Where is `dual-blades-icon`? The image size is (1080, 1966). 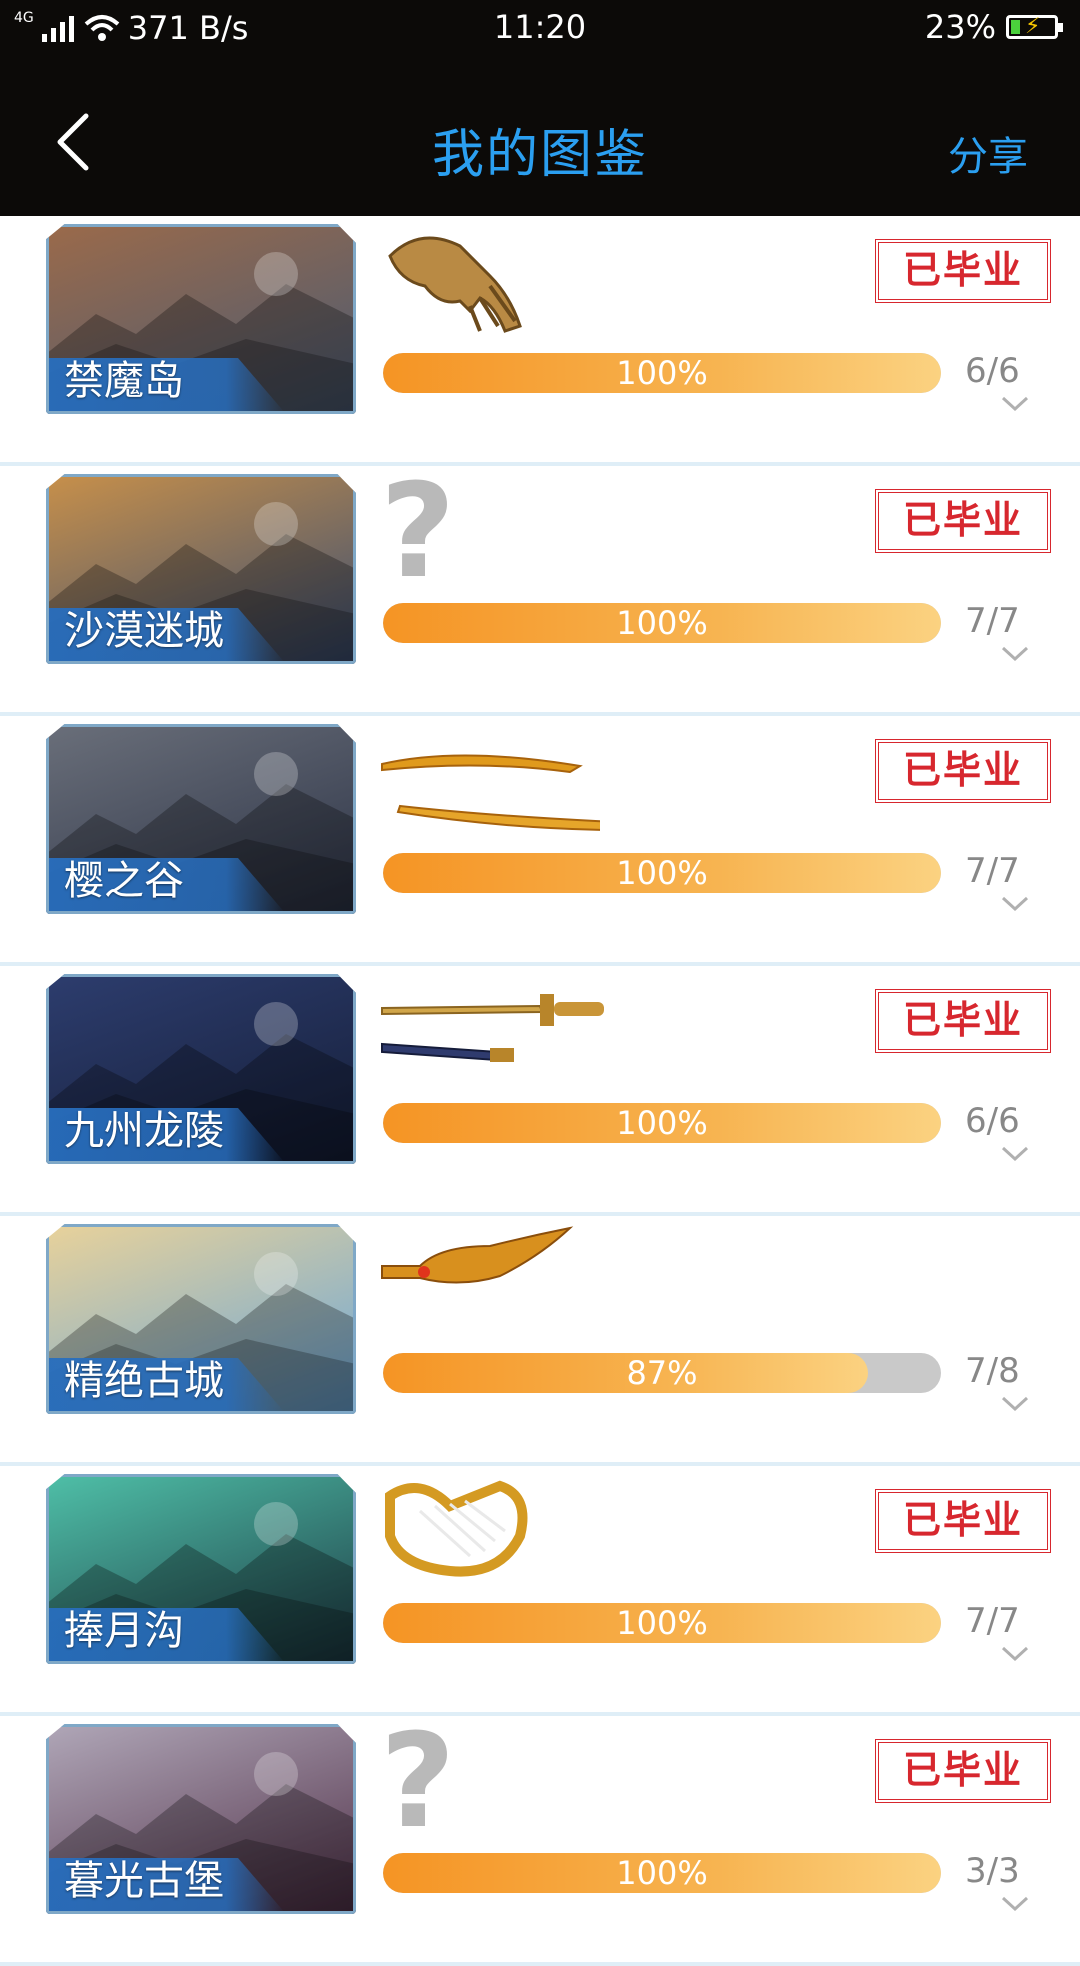
dual-blades-icon is located at coordinates (499, 793).